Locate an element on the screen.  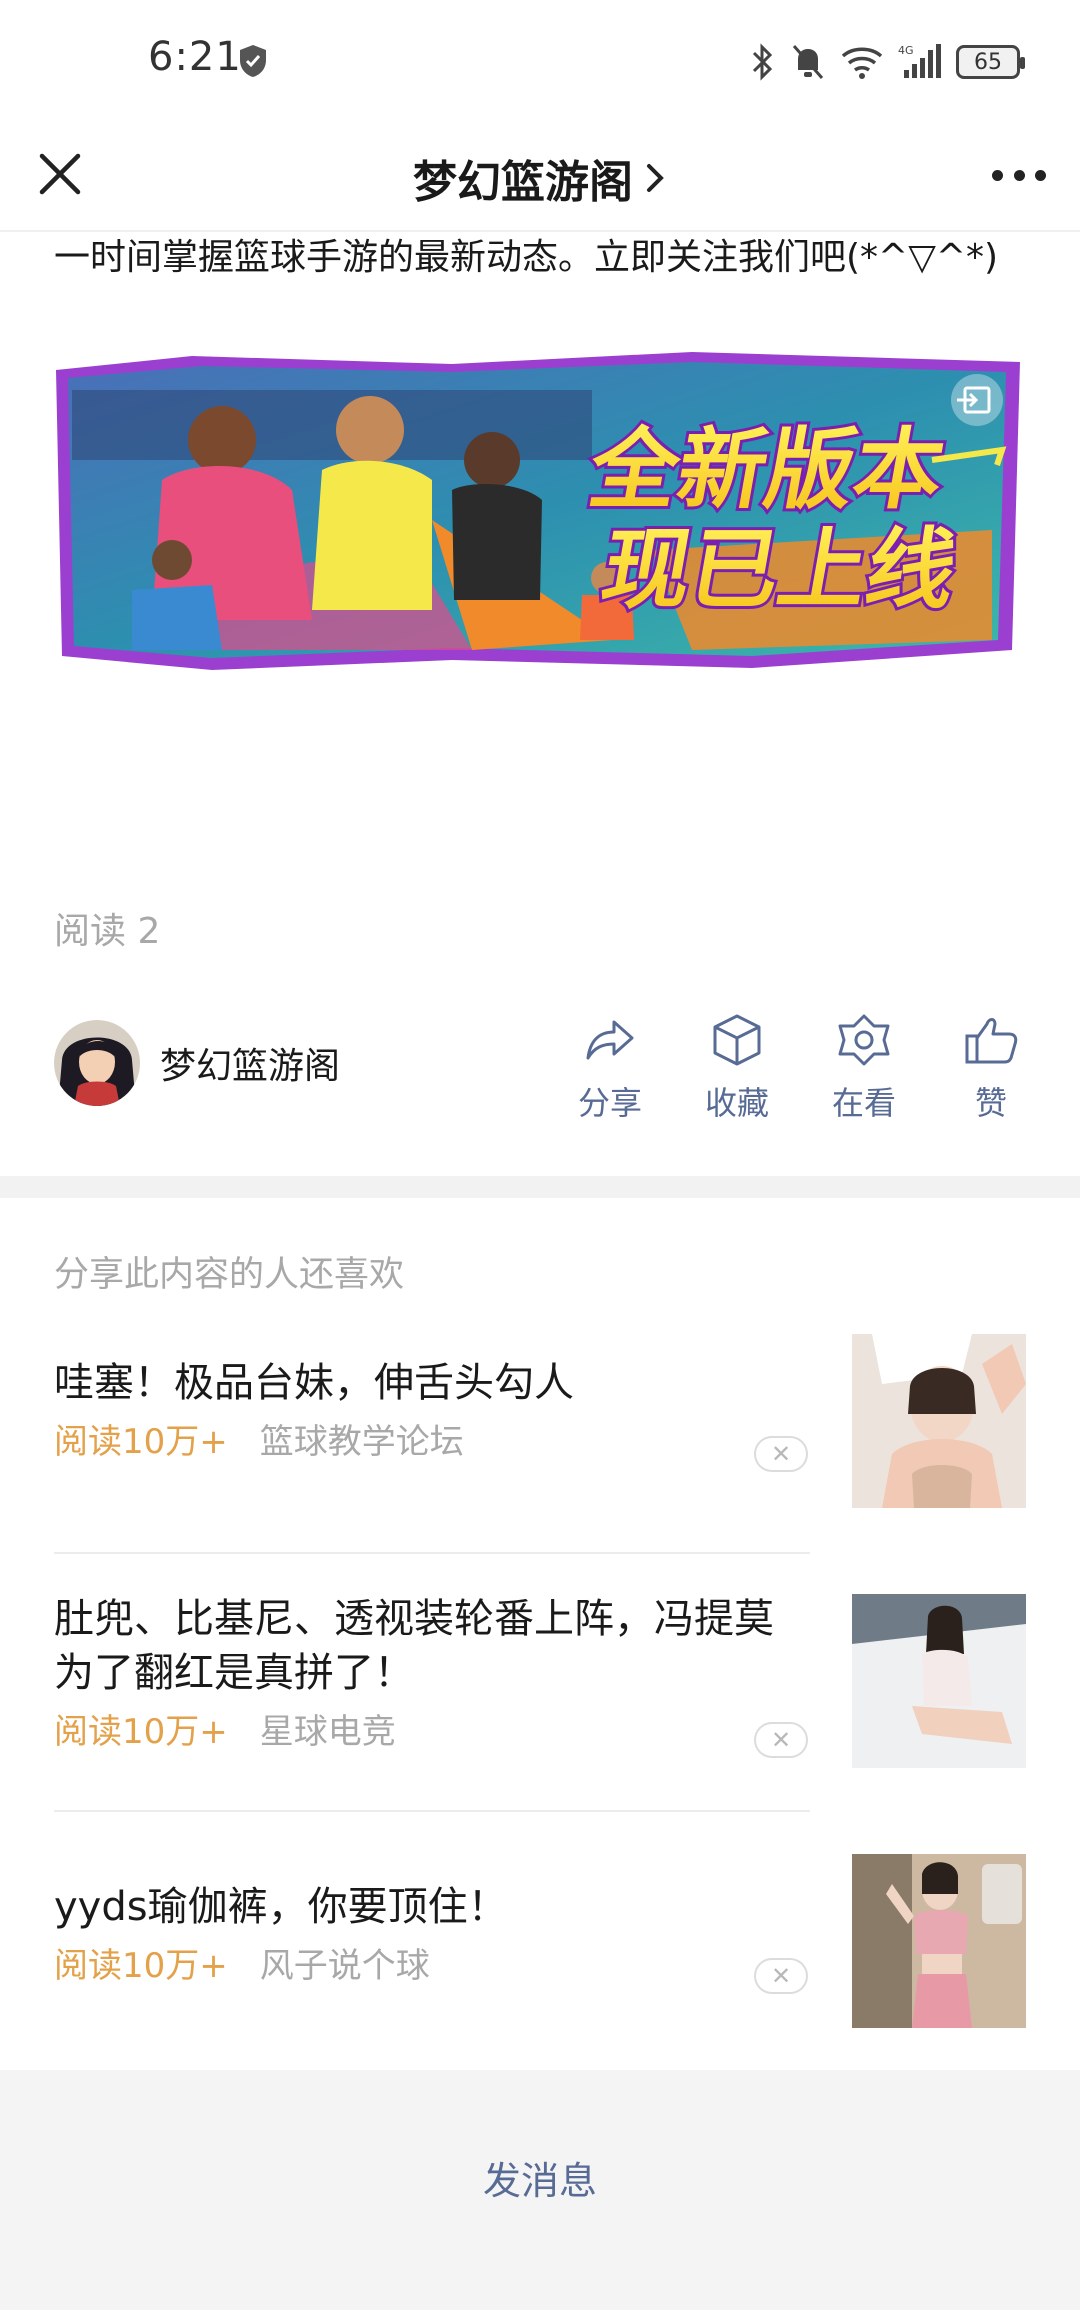
banner-text-line1: 全新版本 is located at coordinates (766, 470).